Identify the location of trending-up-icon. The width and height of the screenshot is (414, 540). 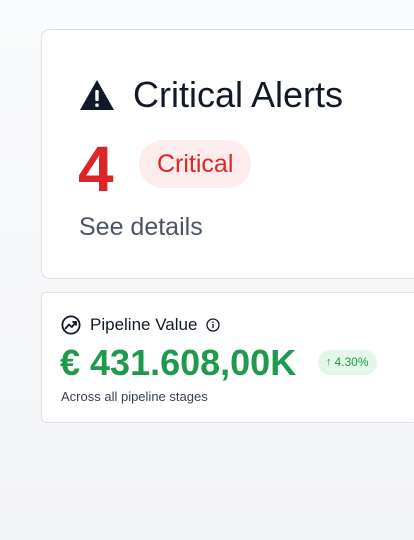
(71, 325).